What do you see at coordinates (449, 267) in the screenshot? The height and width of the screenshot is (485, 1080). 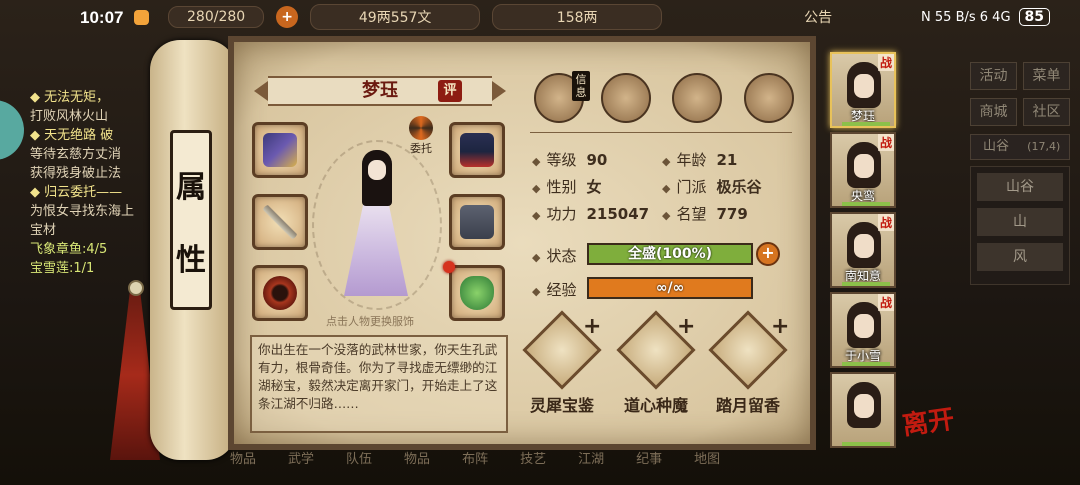 I see `notification-dot` at bounding box center [449, 267].